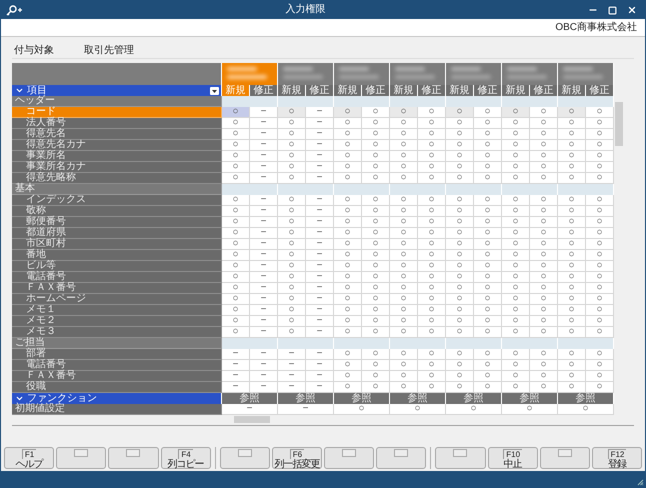  I want to click on items-header: 項目, so click(117, 90).